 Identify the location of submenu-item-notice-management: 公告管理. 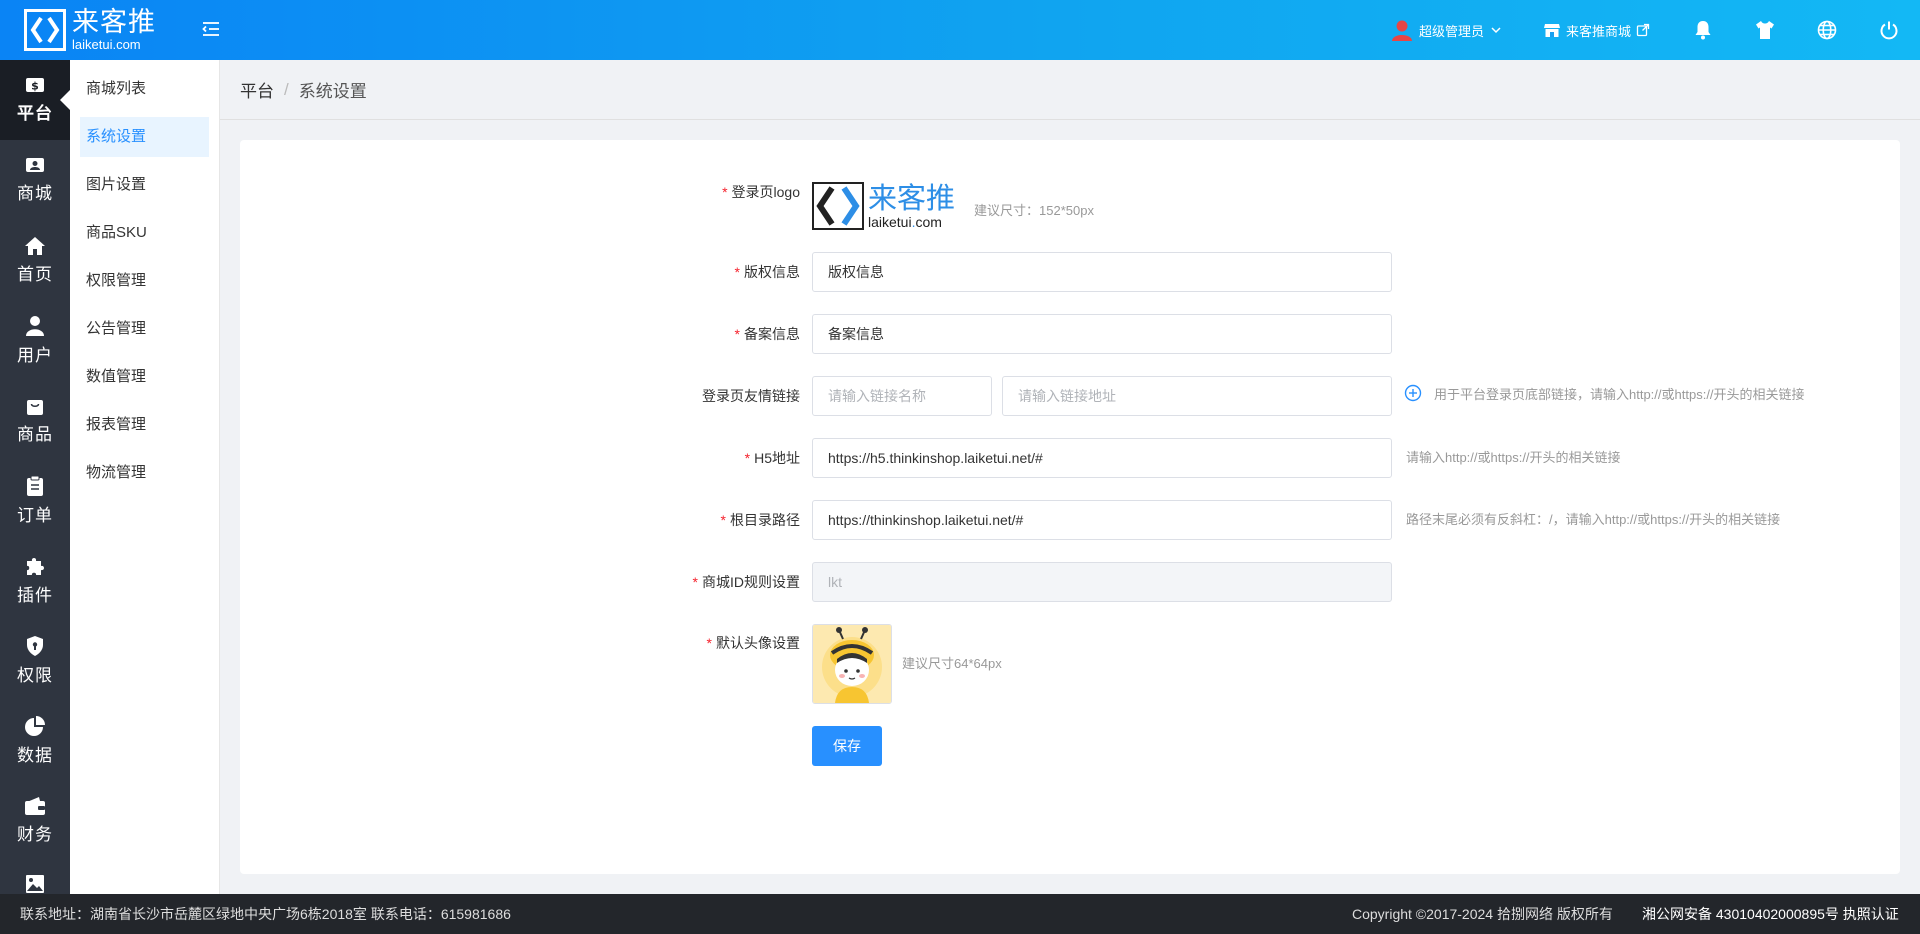
(144, 329).